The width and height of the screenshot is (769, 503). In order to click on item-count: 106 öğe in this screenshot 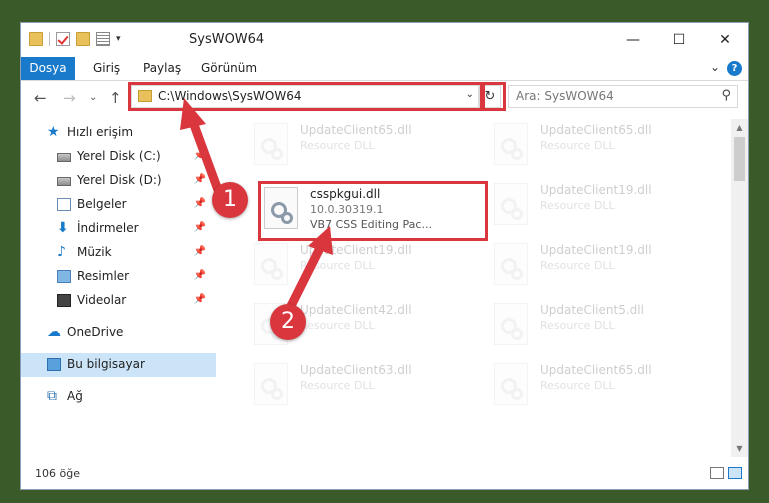, I will do `click(57, 473)`.